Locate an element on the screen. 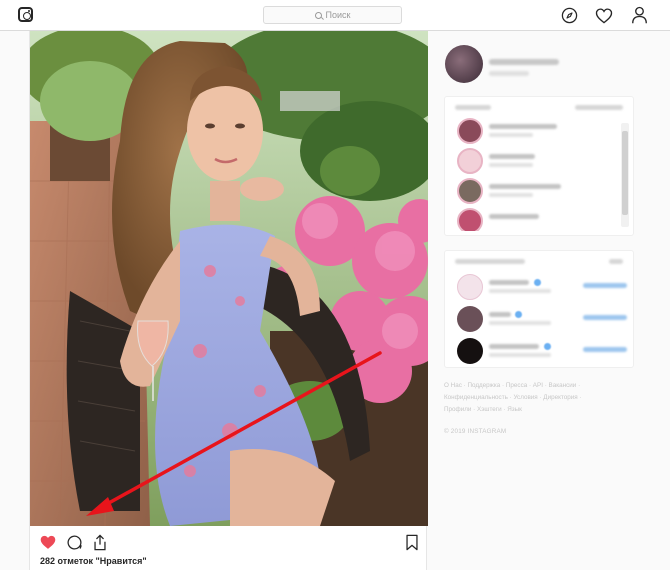 Image resolution: width=670 pixels, height=570 pixels. suggestions-panel is located at coordinates (539, 309).